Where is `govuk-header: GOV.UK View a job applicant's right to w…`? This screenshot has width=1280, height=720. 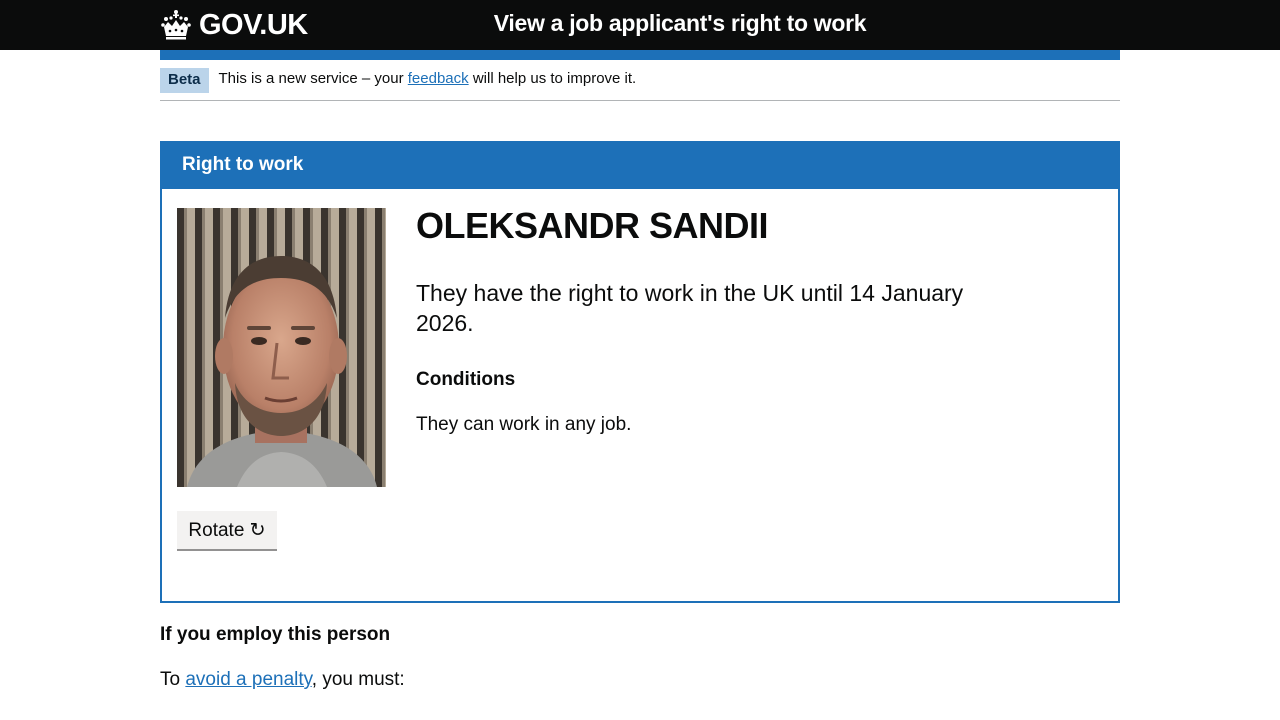 govuk-header: GOV.UK View a job applicant's right to w… is located at coordinates (640, 25).